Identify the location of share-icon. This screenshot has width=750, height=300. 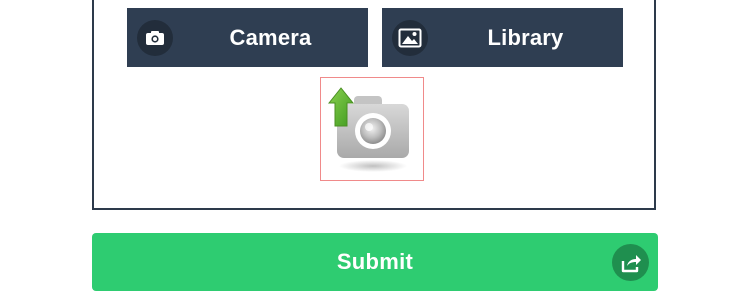
(630, 262).